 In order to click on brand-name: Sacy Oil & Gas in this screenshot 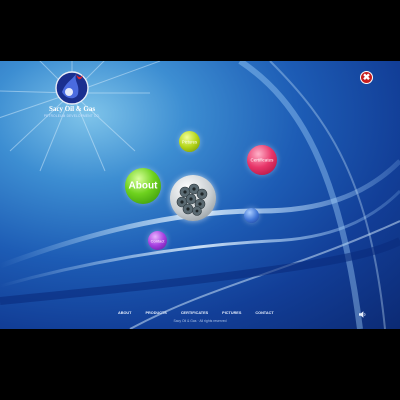, I will do `click(72, 109)`.